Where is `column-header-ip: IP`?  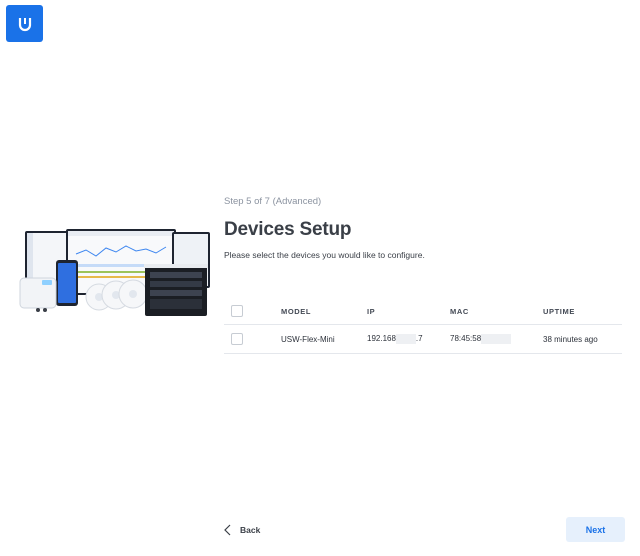
column-header-ip: IP is located at coordinates (371, 311).